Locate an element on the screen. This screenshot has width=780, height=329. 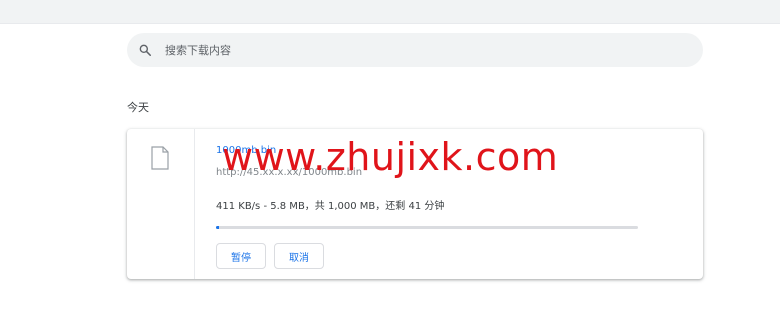
search-input is located at coordinates (425, 50).